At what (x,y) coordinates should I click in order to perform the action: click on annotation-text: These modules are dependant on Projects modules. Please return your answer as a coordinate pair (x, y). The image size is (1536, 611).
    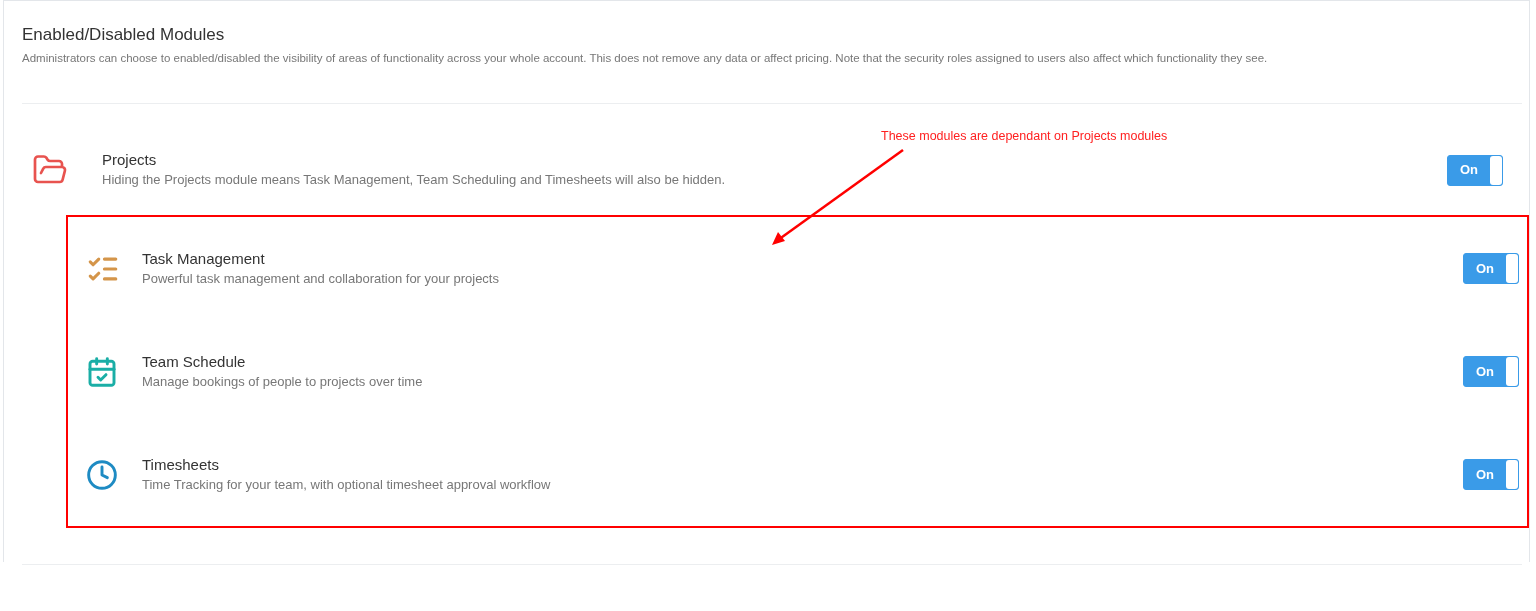
    Looking at the image, I should click on (1024, 136).